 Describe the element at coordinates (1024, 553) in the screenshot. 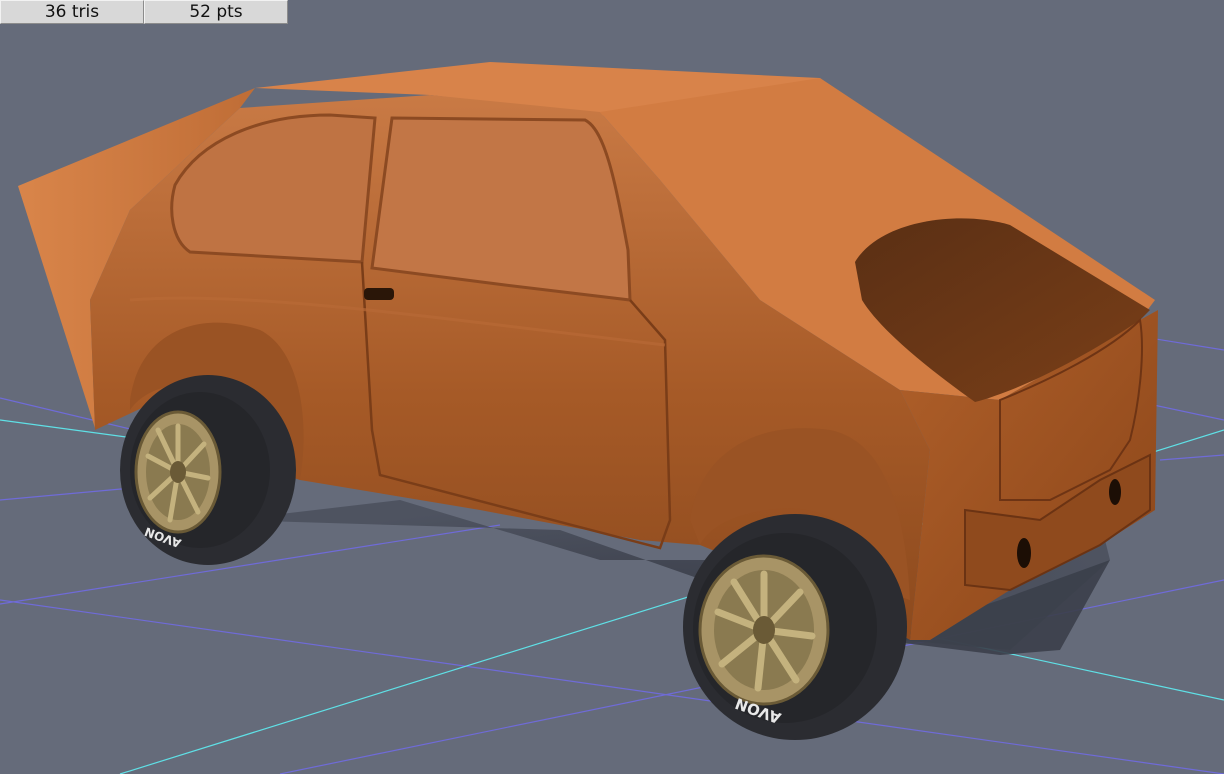

I see `reverse-light-left` at that location.